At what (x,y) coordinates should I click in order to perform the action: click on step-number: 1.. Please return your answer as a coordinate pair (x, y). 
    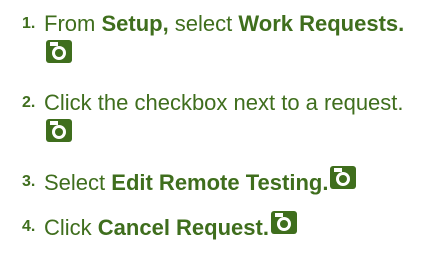
    Looking at the image, I should click on (29, 23).